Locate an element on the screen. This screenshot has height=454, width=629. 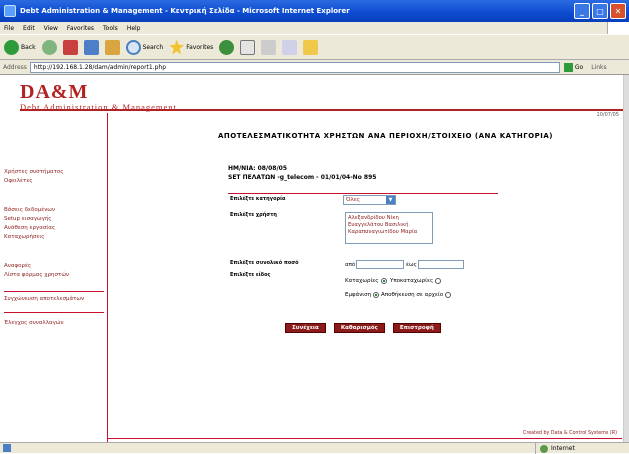
favorites-button: Favorites is located at coordinates (191, 47).